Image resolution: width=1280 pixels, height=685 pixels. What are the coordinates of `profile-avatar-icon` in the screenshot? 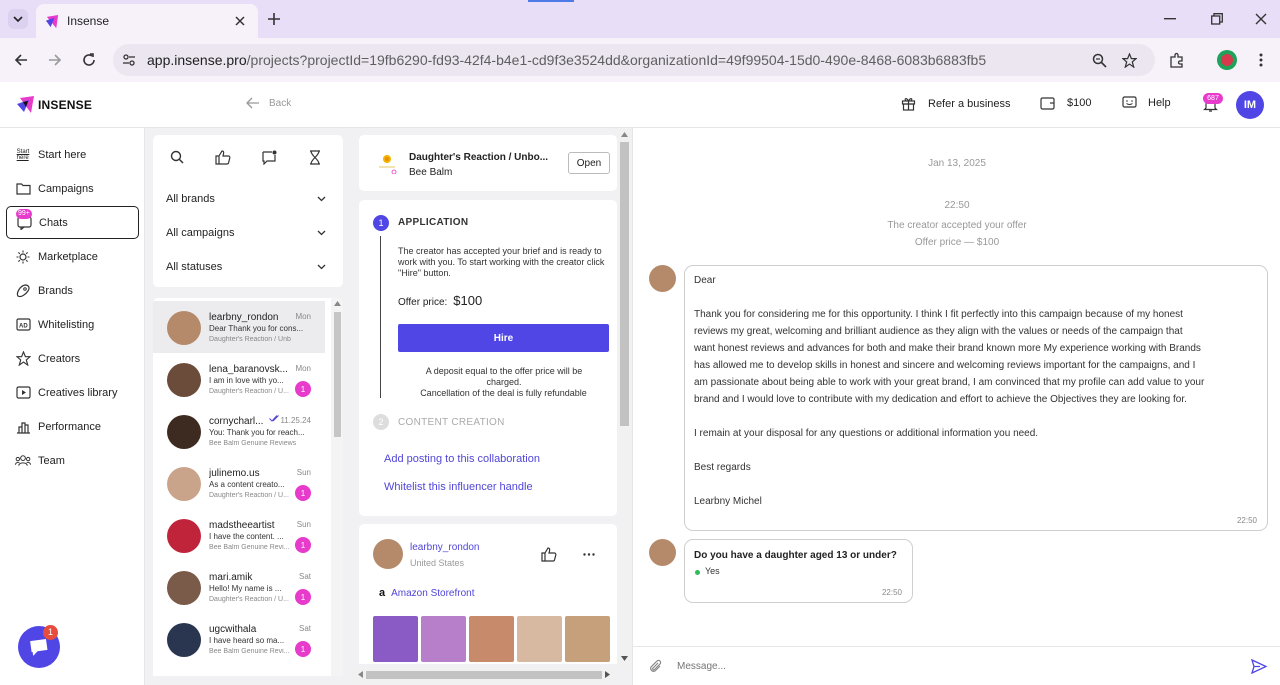 It's located at (1227, 60).